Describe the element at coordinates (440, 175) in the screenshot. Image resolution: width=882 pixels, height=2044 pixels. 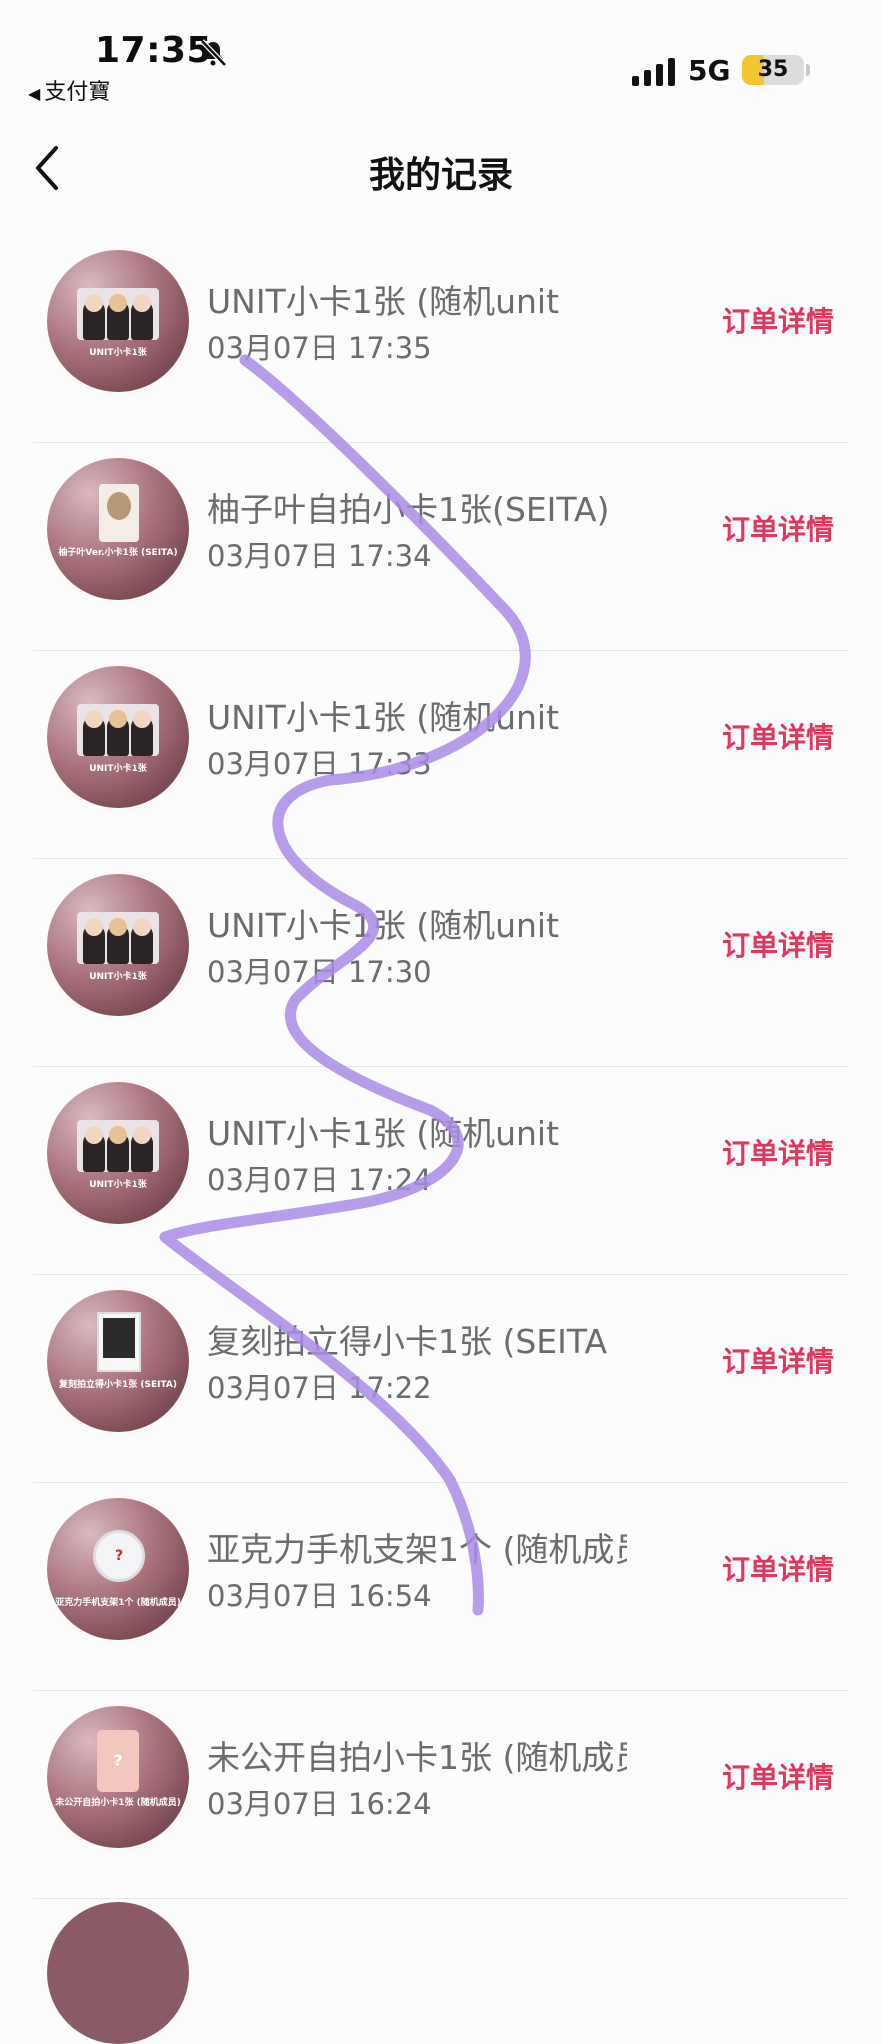
I see `page-title: 我的记录` at that location.